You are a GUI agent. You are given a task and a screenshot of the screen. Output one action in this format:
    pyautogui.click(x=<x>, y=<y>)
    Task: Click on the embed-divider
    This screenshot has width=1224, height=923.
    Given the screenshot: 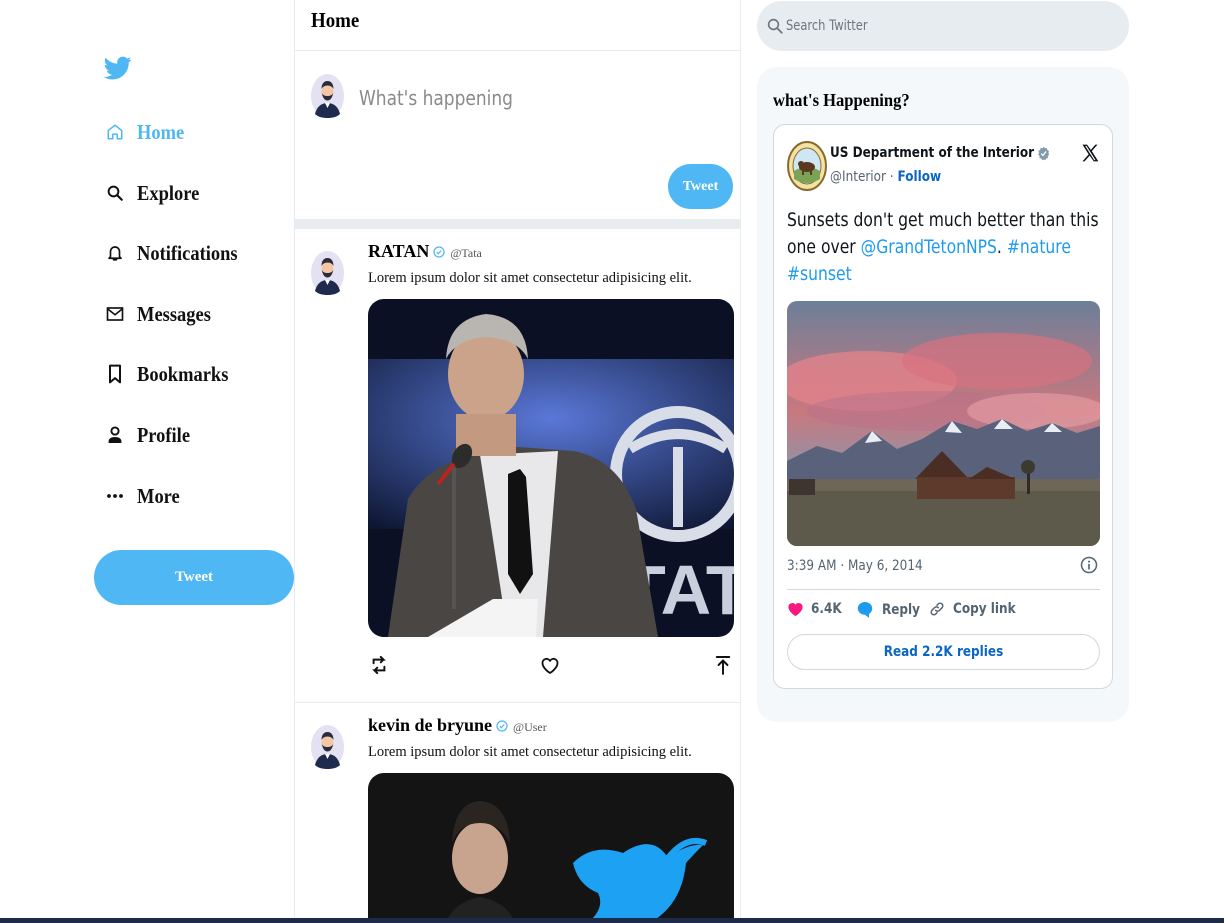 What is the action you would take?
    pyautogui.click(x=943, y=589)
    